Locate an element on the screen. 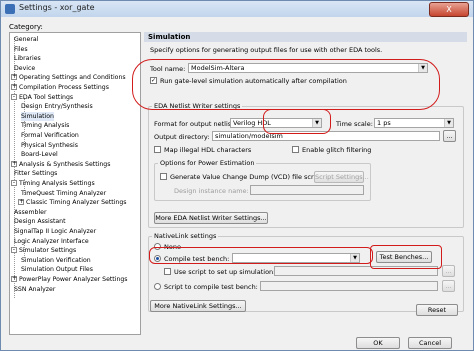 The width and height of the screenshot is (474, 351). tree-item-label: SignalTap II Logic Analyzer is located at coordinates (55, 231).